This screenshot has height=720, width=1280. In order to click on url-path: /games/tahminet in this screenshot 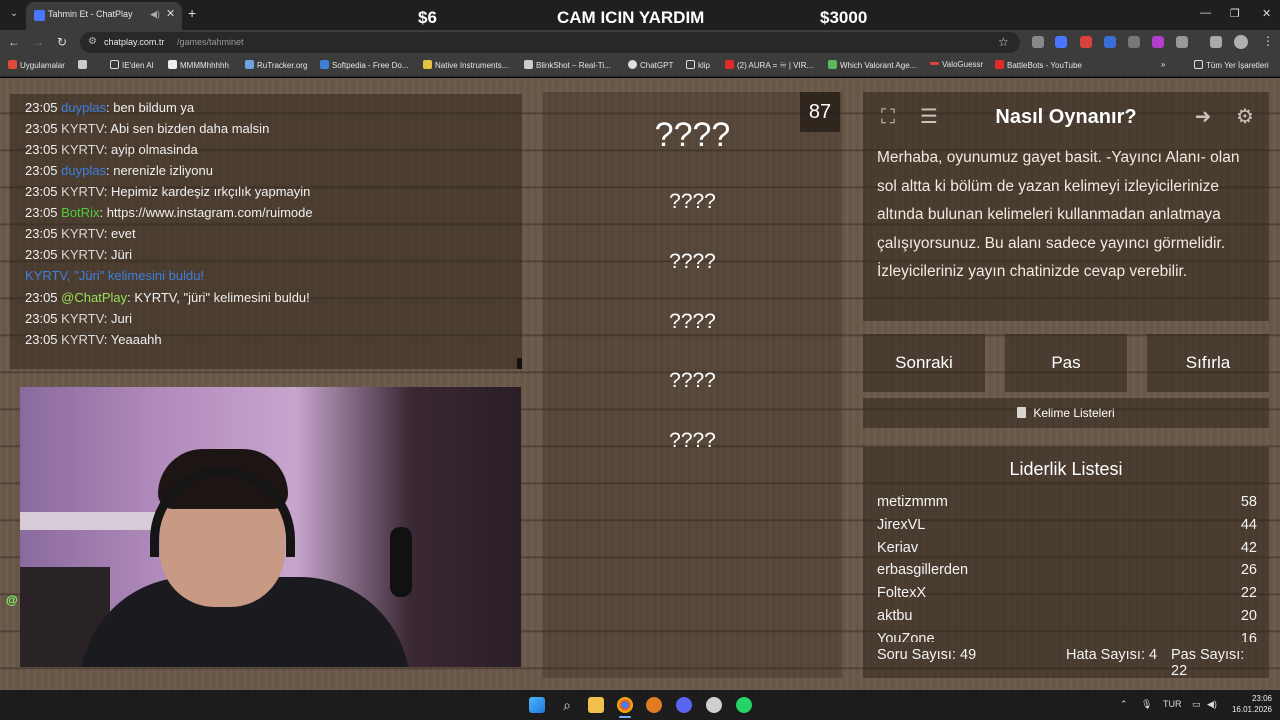, I will do `click(210, 42)`.